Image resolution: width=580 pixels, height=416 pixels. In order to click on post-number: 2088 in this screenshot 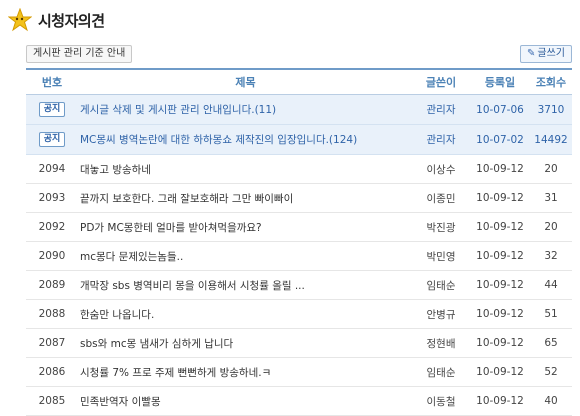, I will do `click(52, 314)`.